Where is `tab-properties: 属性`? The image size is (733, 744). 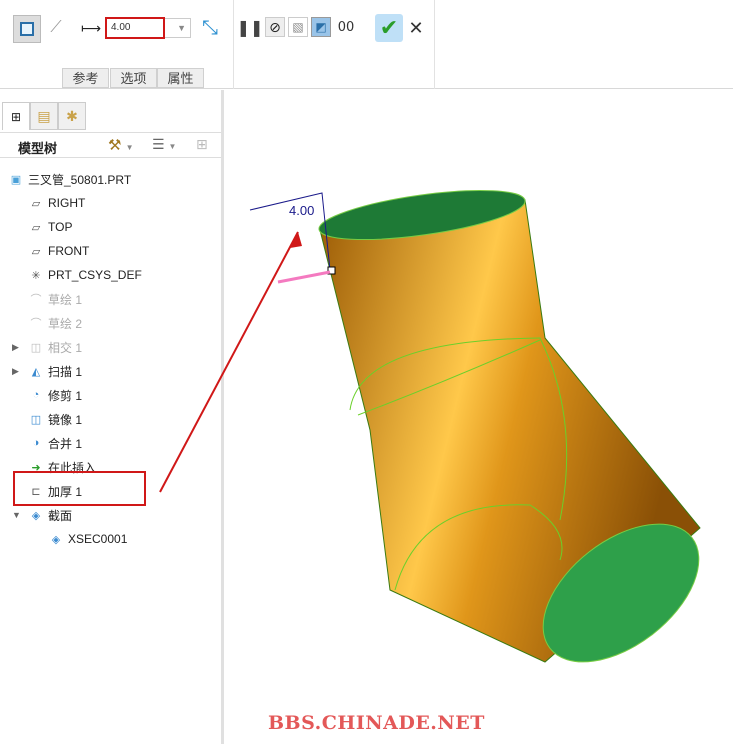
tab-properties: 属性 is located at coordinates (180, 78).